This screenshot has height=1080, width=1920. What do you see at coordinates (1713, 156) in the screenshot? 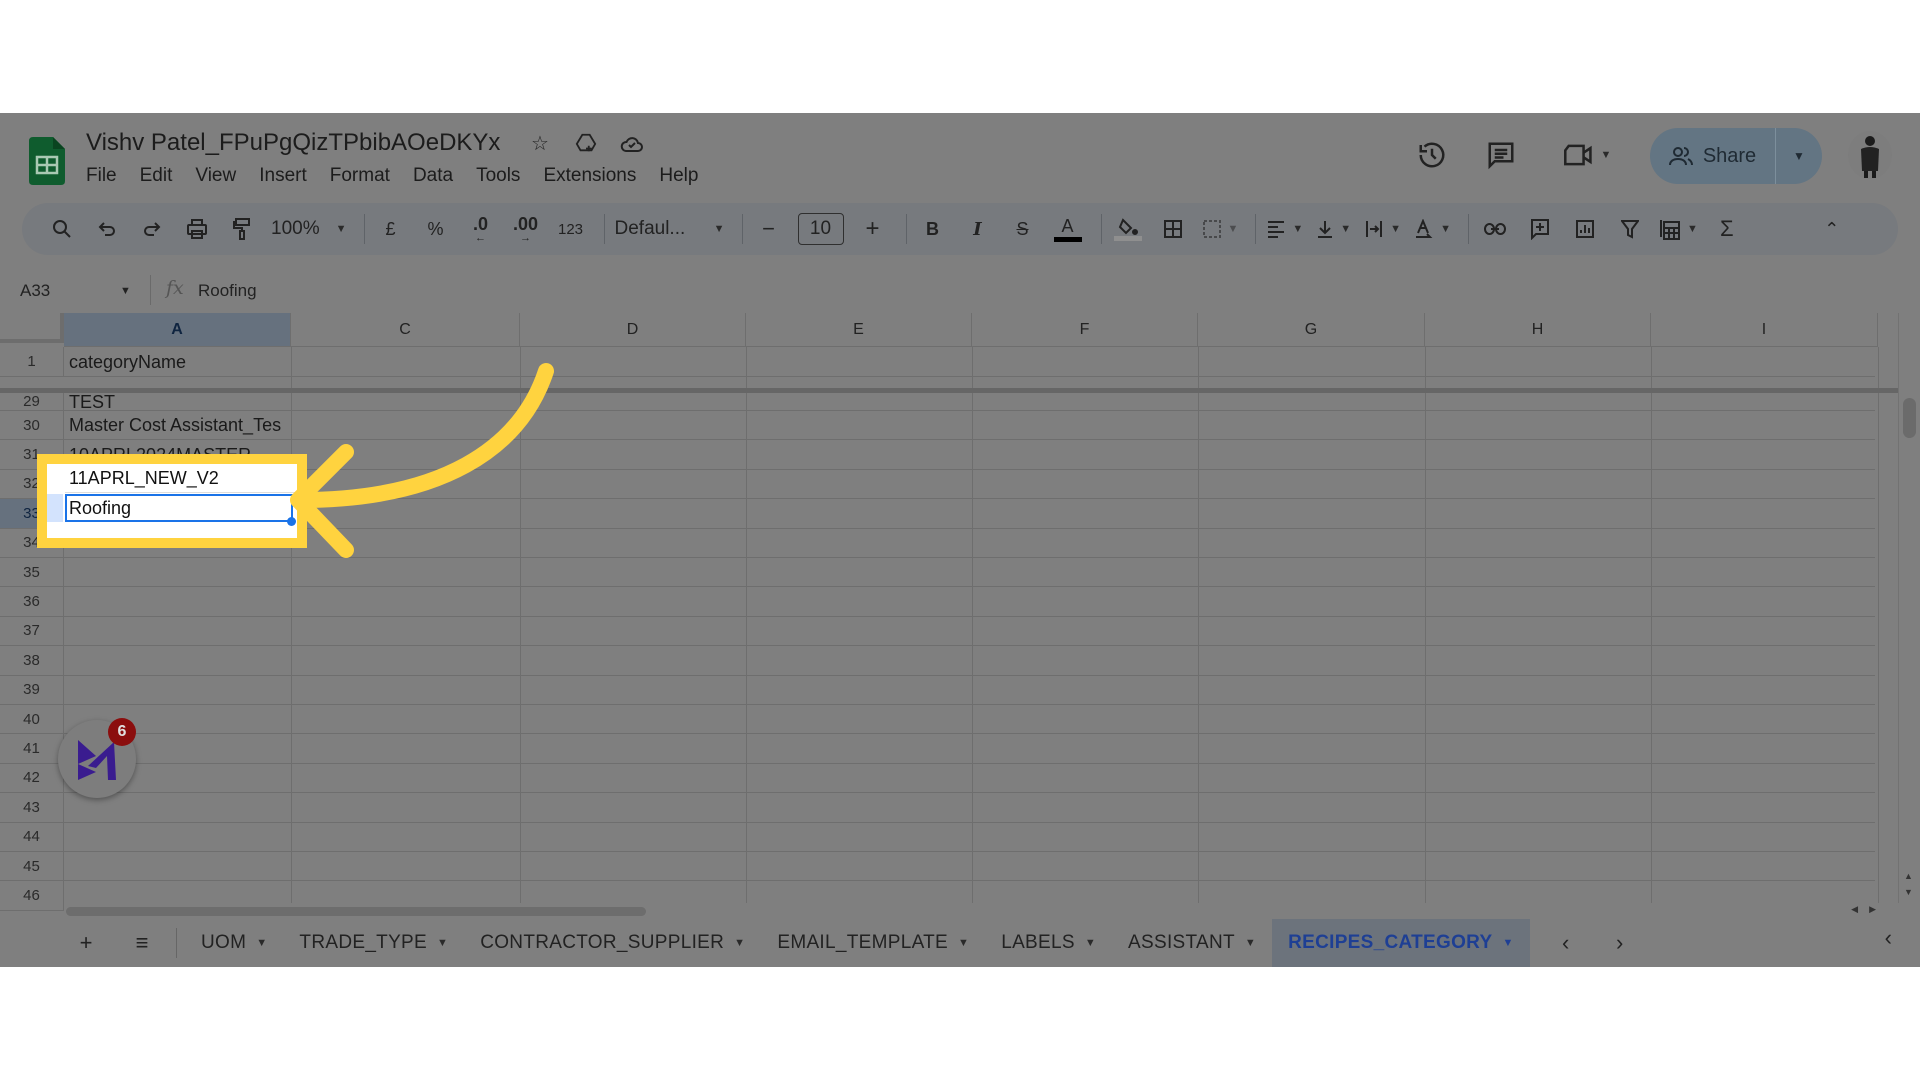
I see `share-button: Share` at bounding box center [1713, 156].